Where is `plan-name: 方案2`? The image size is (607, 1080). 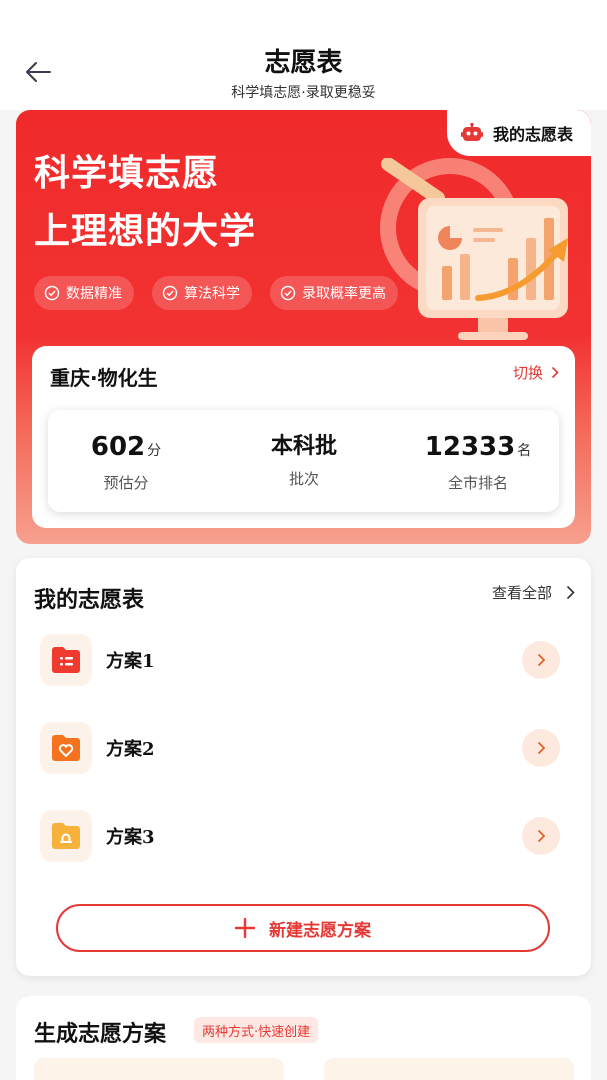
plan-name: 方案2 is located at coordinates (130, 749).